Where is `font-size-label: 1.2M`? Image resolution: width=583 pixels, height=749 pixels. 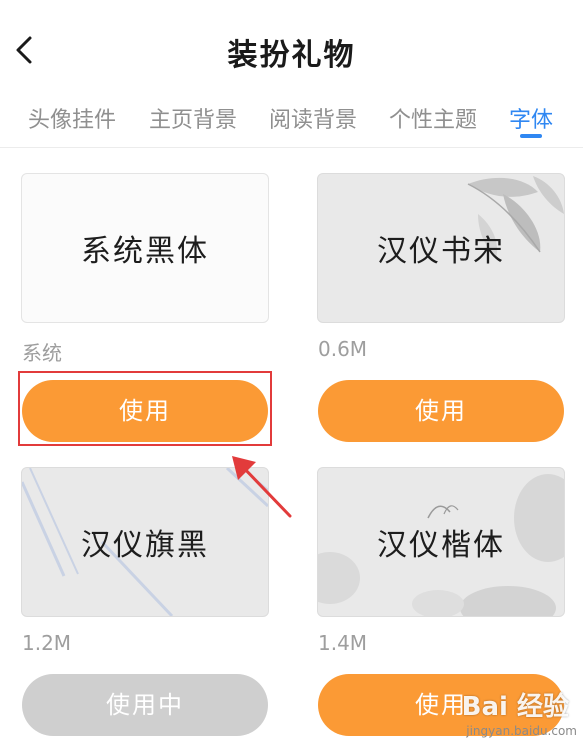
font-size-label: 1.2M is located at coordinates (47, 643).